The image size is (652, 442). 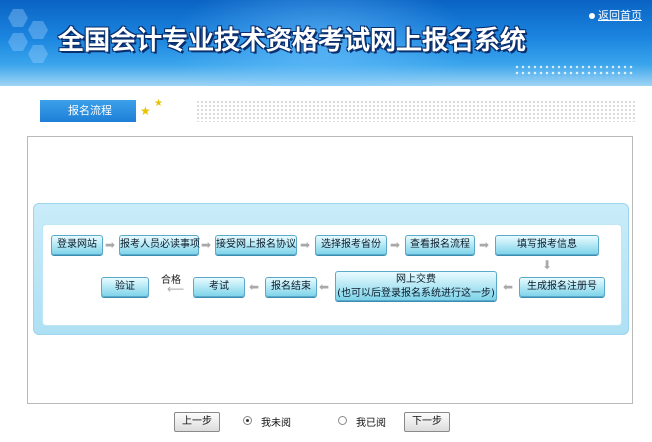 What do you see at coordinates (291, 287) in the screenshot?
I see `flow-step-finish: 报名结束` at bounding box center [291, 287].